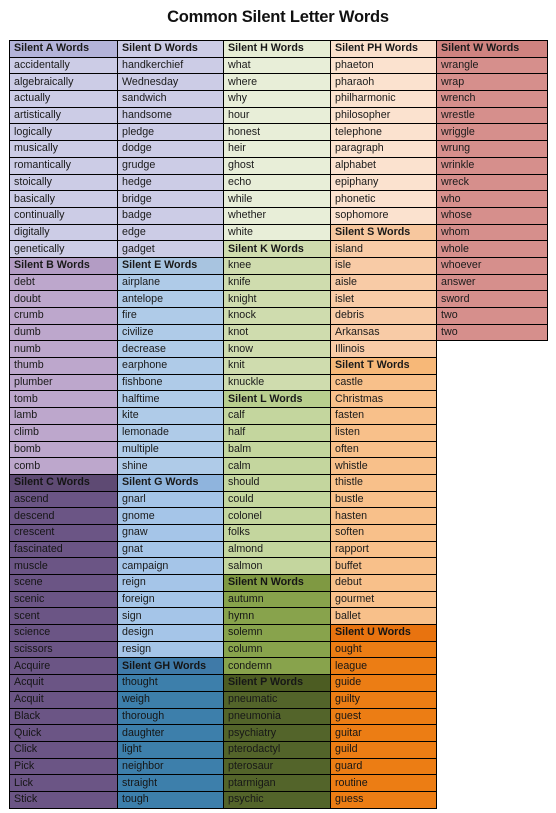  What do you see at coordinates (170, 466) in the screenshot?
I see `word-cell: shine` at bounding box center [170, 466].